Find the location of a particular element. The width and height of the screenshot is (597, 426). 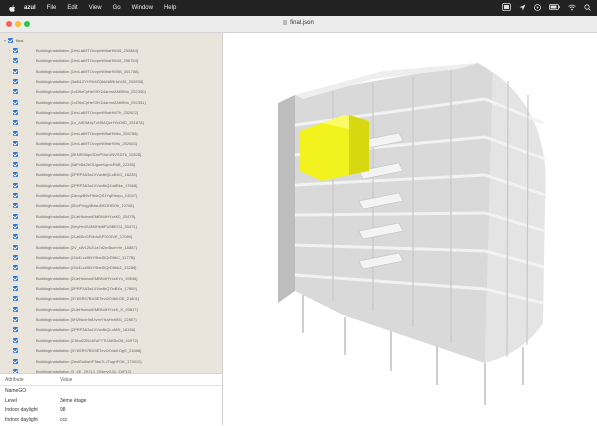

attribute-row: NameGO is located at coordinates (111, 392).